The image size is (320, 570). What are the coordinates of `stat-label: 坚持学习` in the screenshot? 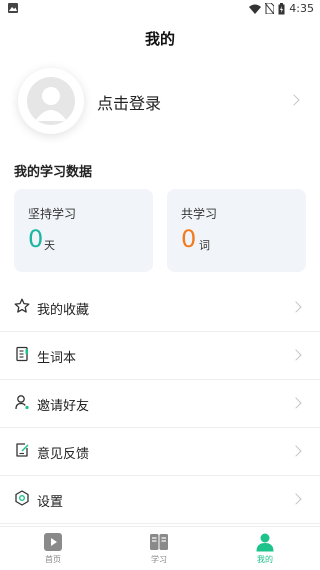 It's located at (52, 214).